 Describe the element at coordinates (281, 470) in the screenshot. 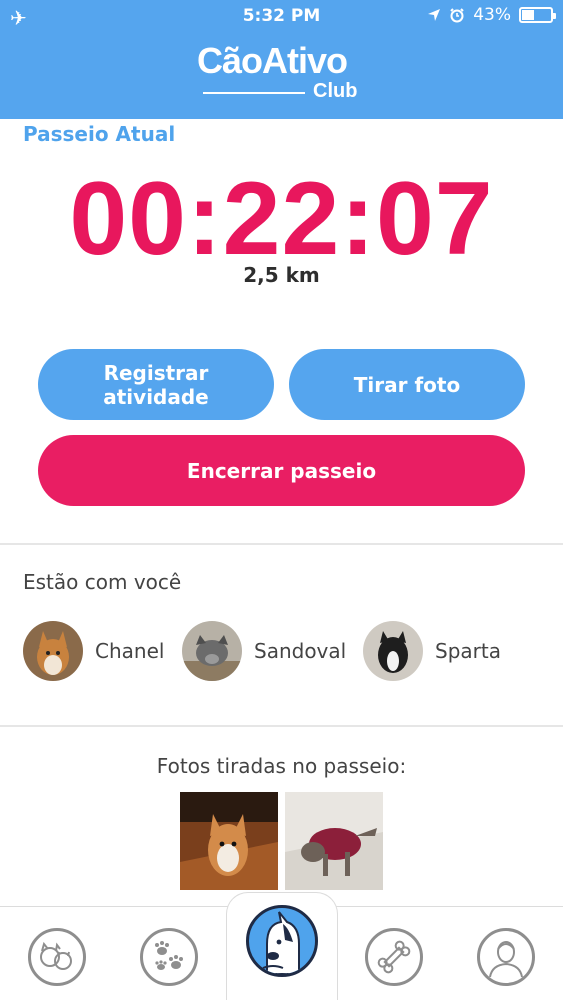

I see `end-walk-button: Encerrar passeio` at that location.